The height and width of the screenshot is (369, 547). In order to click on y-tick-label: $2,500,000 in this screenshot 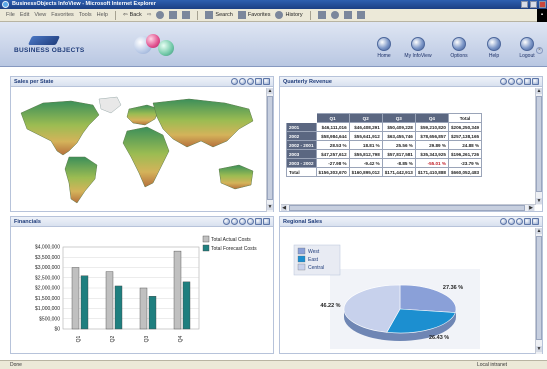, I will do `click(47, 278)`.